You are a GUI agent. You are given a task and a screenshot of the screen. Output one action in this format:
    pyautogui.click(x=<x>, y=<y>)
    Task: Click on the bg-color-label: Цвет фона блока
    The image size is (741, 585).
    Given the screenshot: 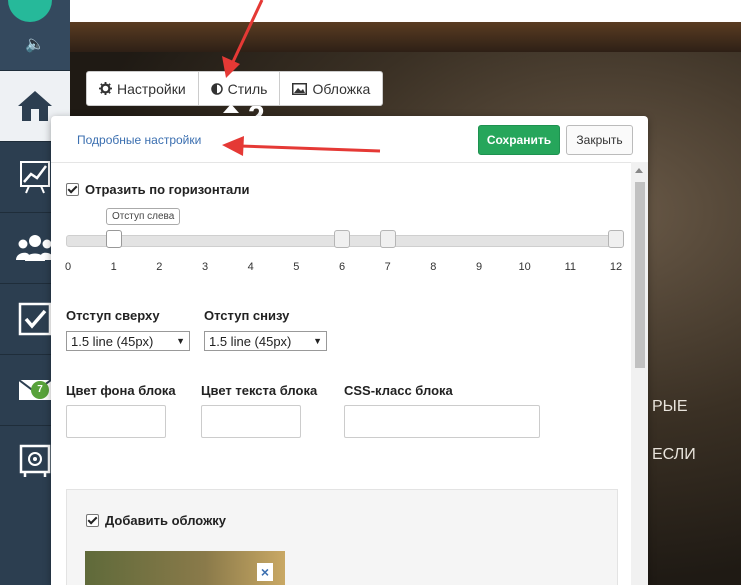 What is the action you would take?
    pyautogui.click(x=121, y=390)
    